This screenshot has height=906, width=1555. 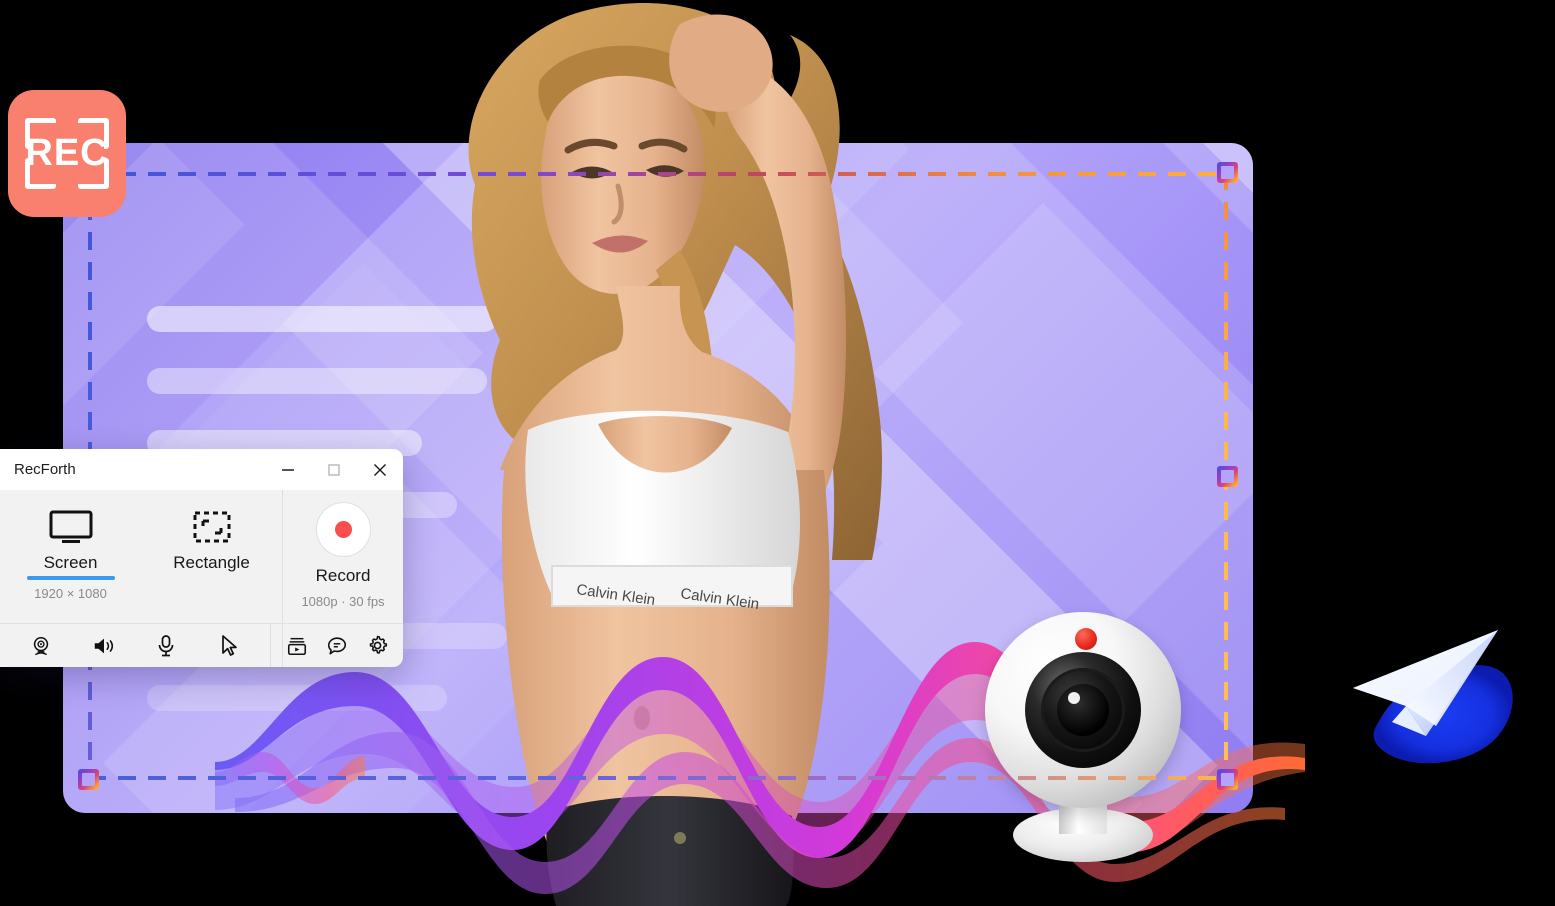 I want to click on tool-row-right, so click(x=337, y=645).